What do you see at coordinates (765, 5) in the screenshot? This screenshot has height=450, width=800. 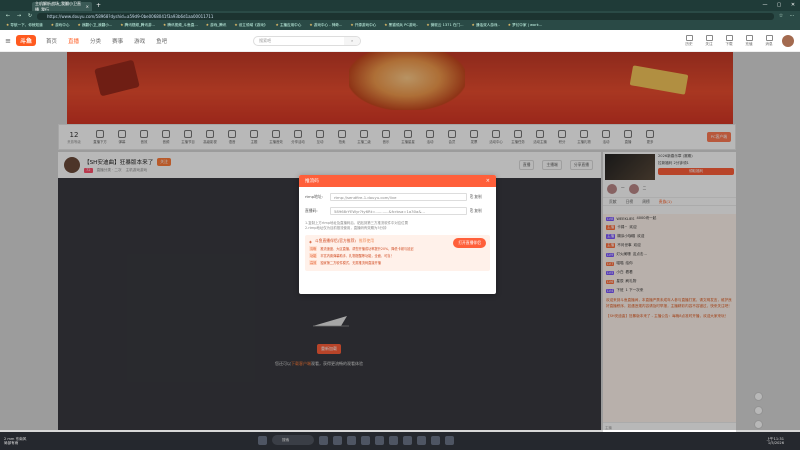 I see `minimize-icon: —` at bounding box center [765, 5].